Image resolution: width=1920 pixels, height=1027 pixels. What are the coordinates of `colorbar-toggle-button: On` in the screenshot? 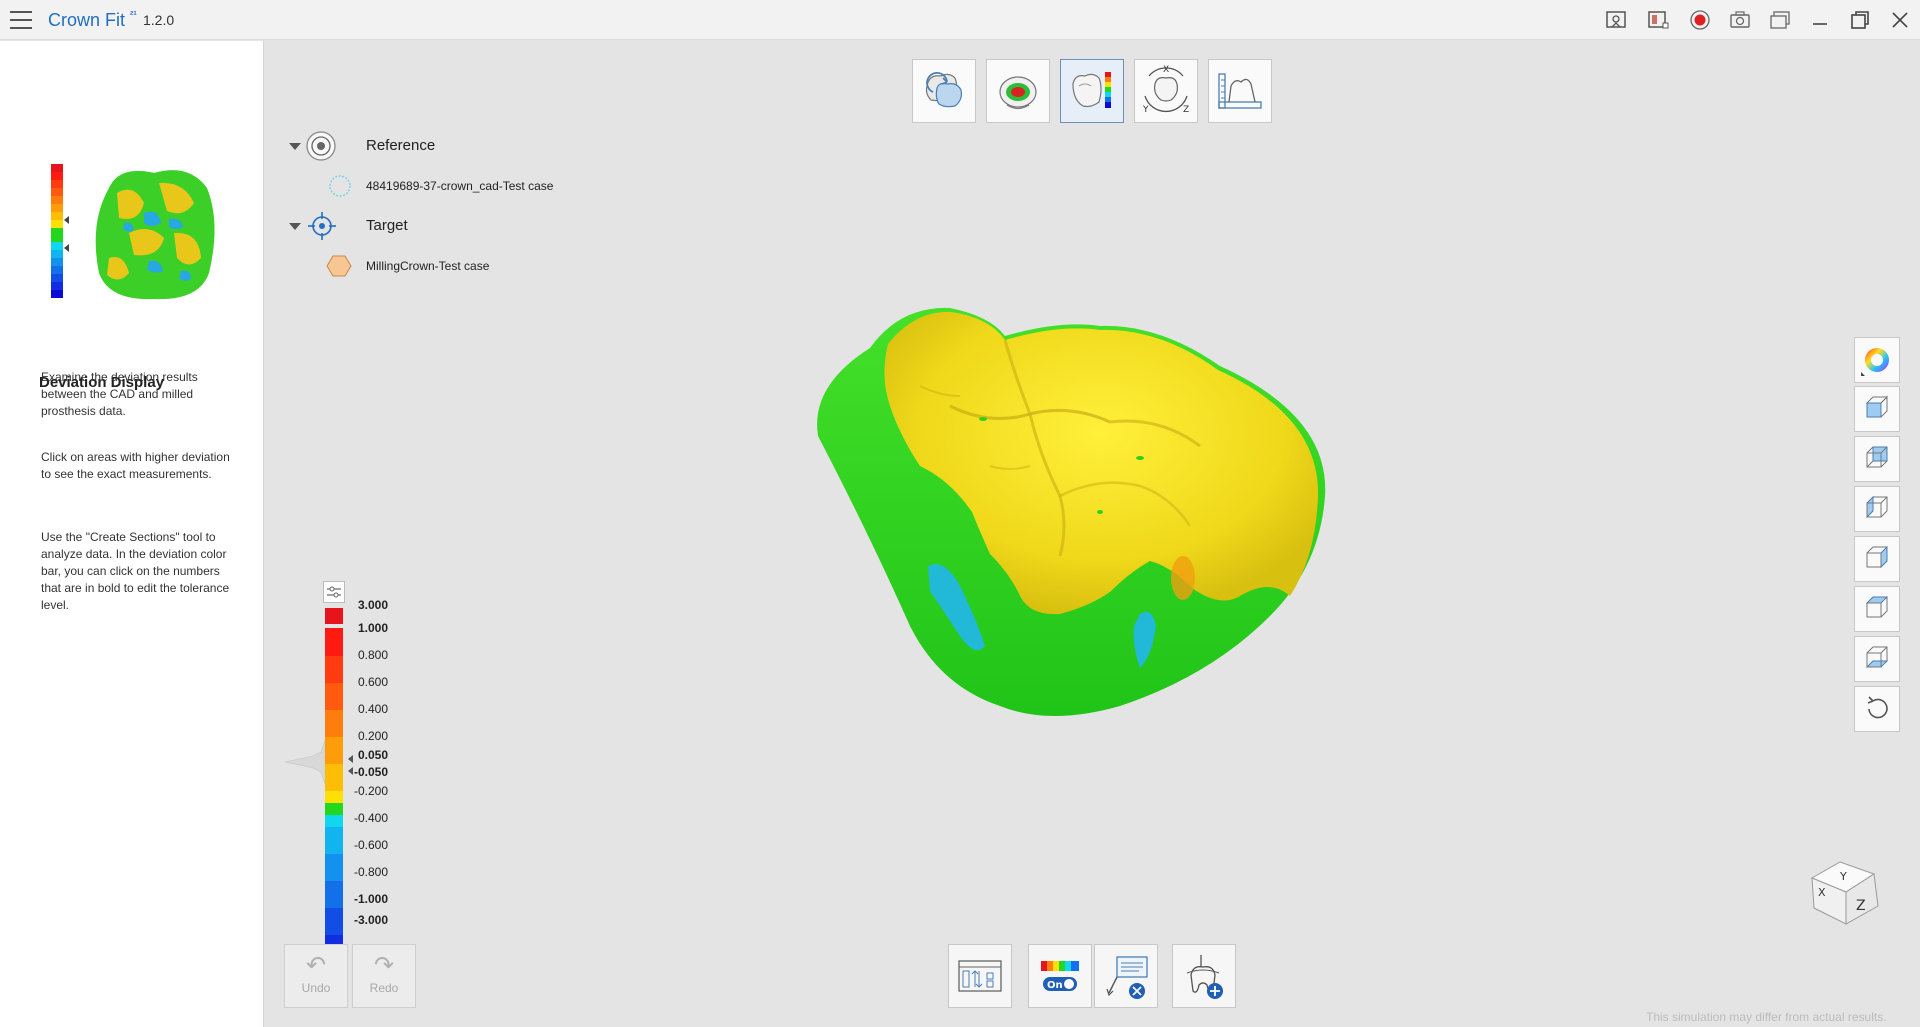 It's located at (1060, 976).